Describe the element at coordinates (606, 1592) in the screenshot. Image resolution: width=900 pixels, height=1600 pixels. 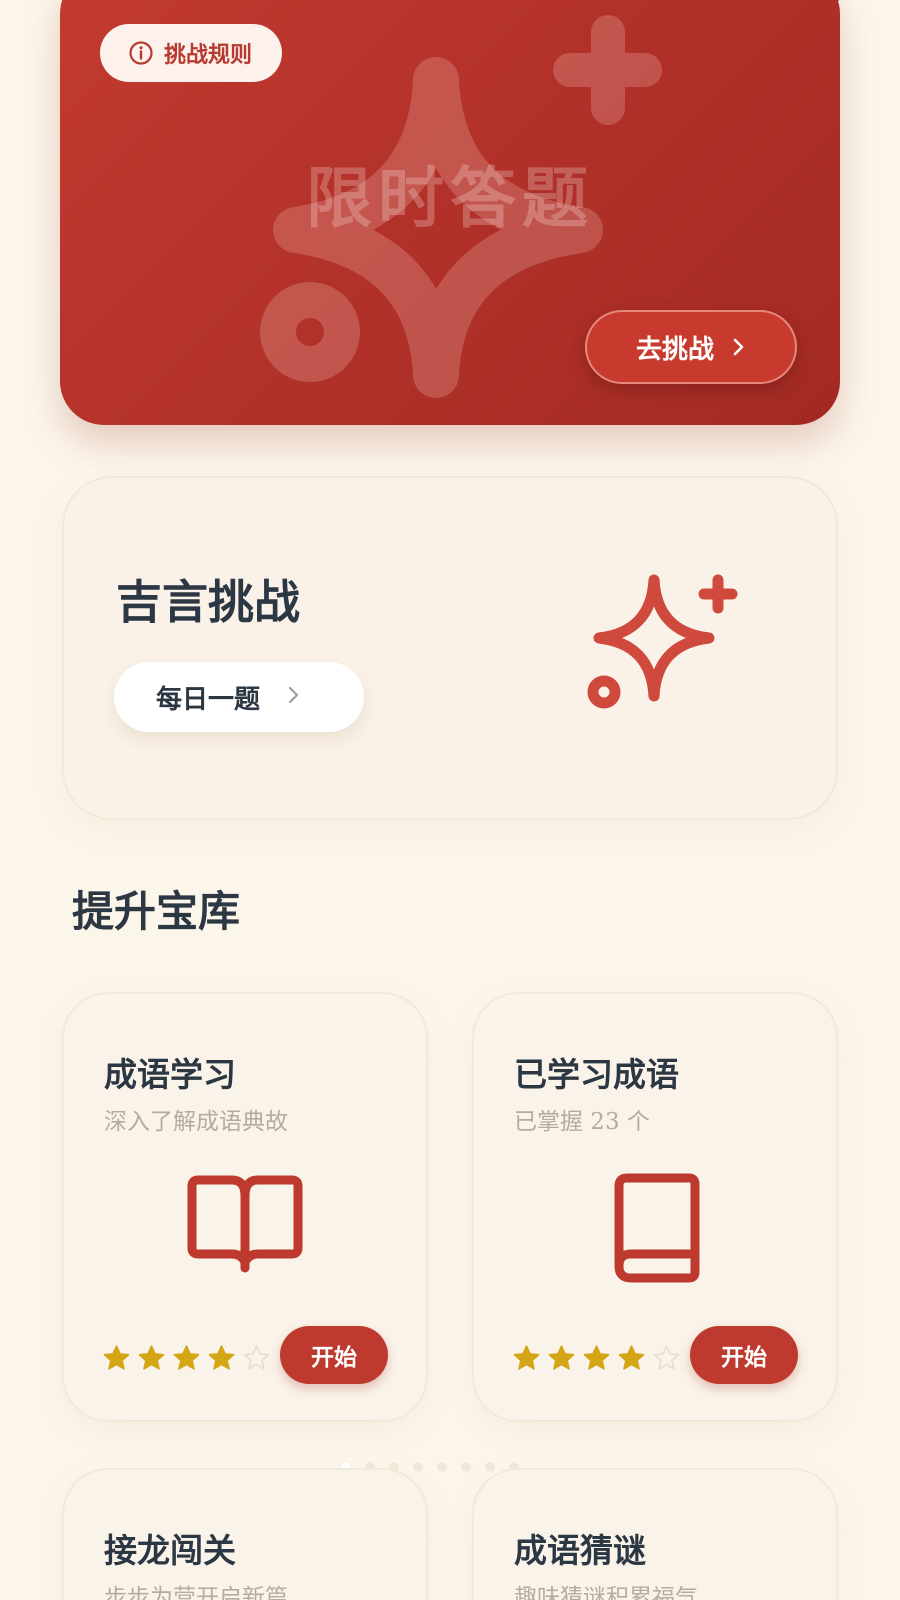
I see `card-subtitle: 趣味猜谜积累福气` at that location.